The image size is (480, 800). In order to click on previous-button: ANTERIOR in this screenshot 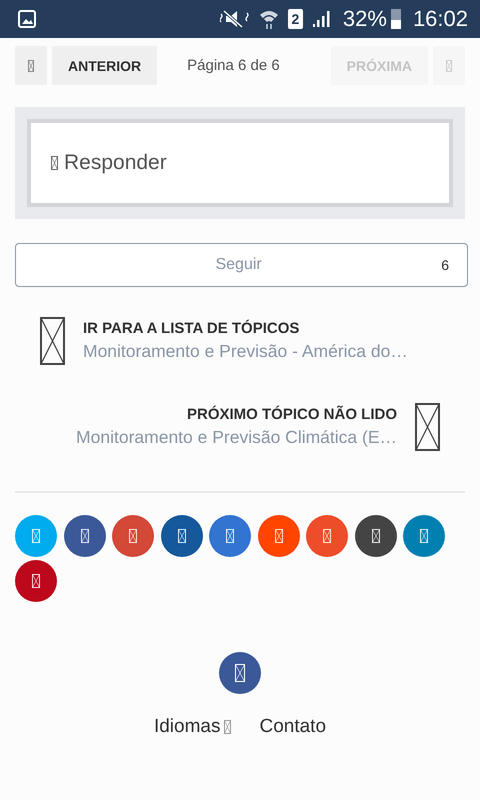, I will do `click(105, 65)`.